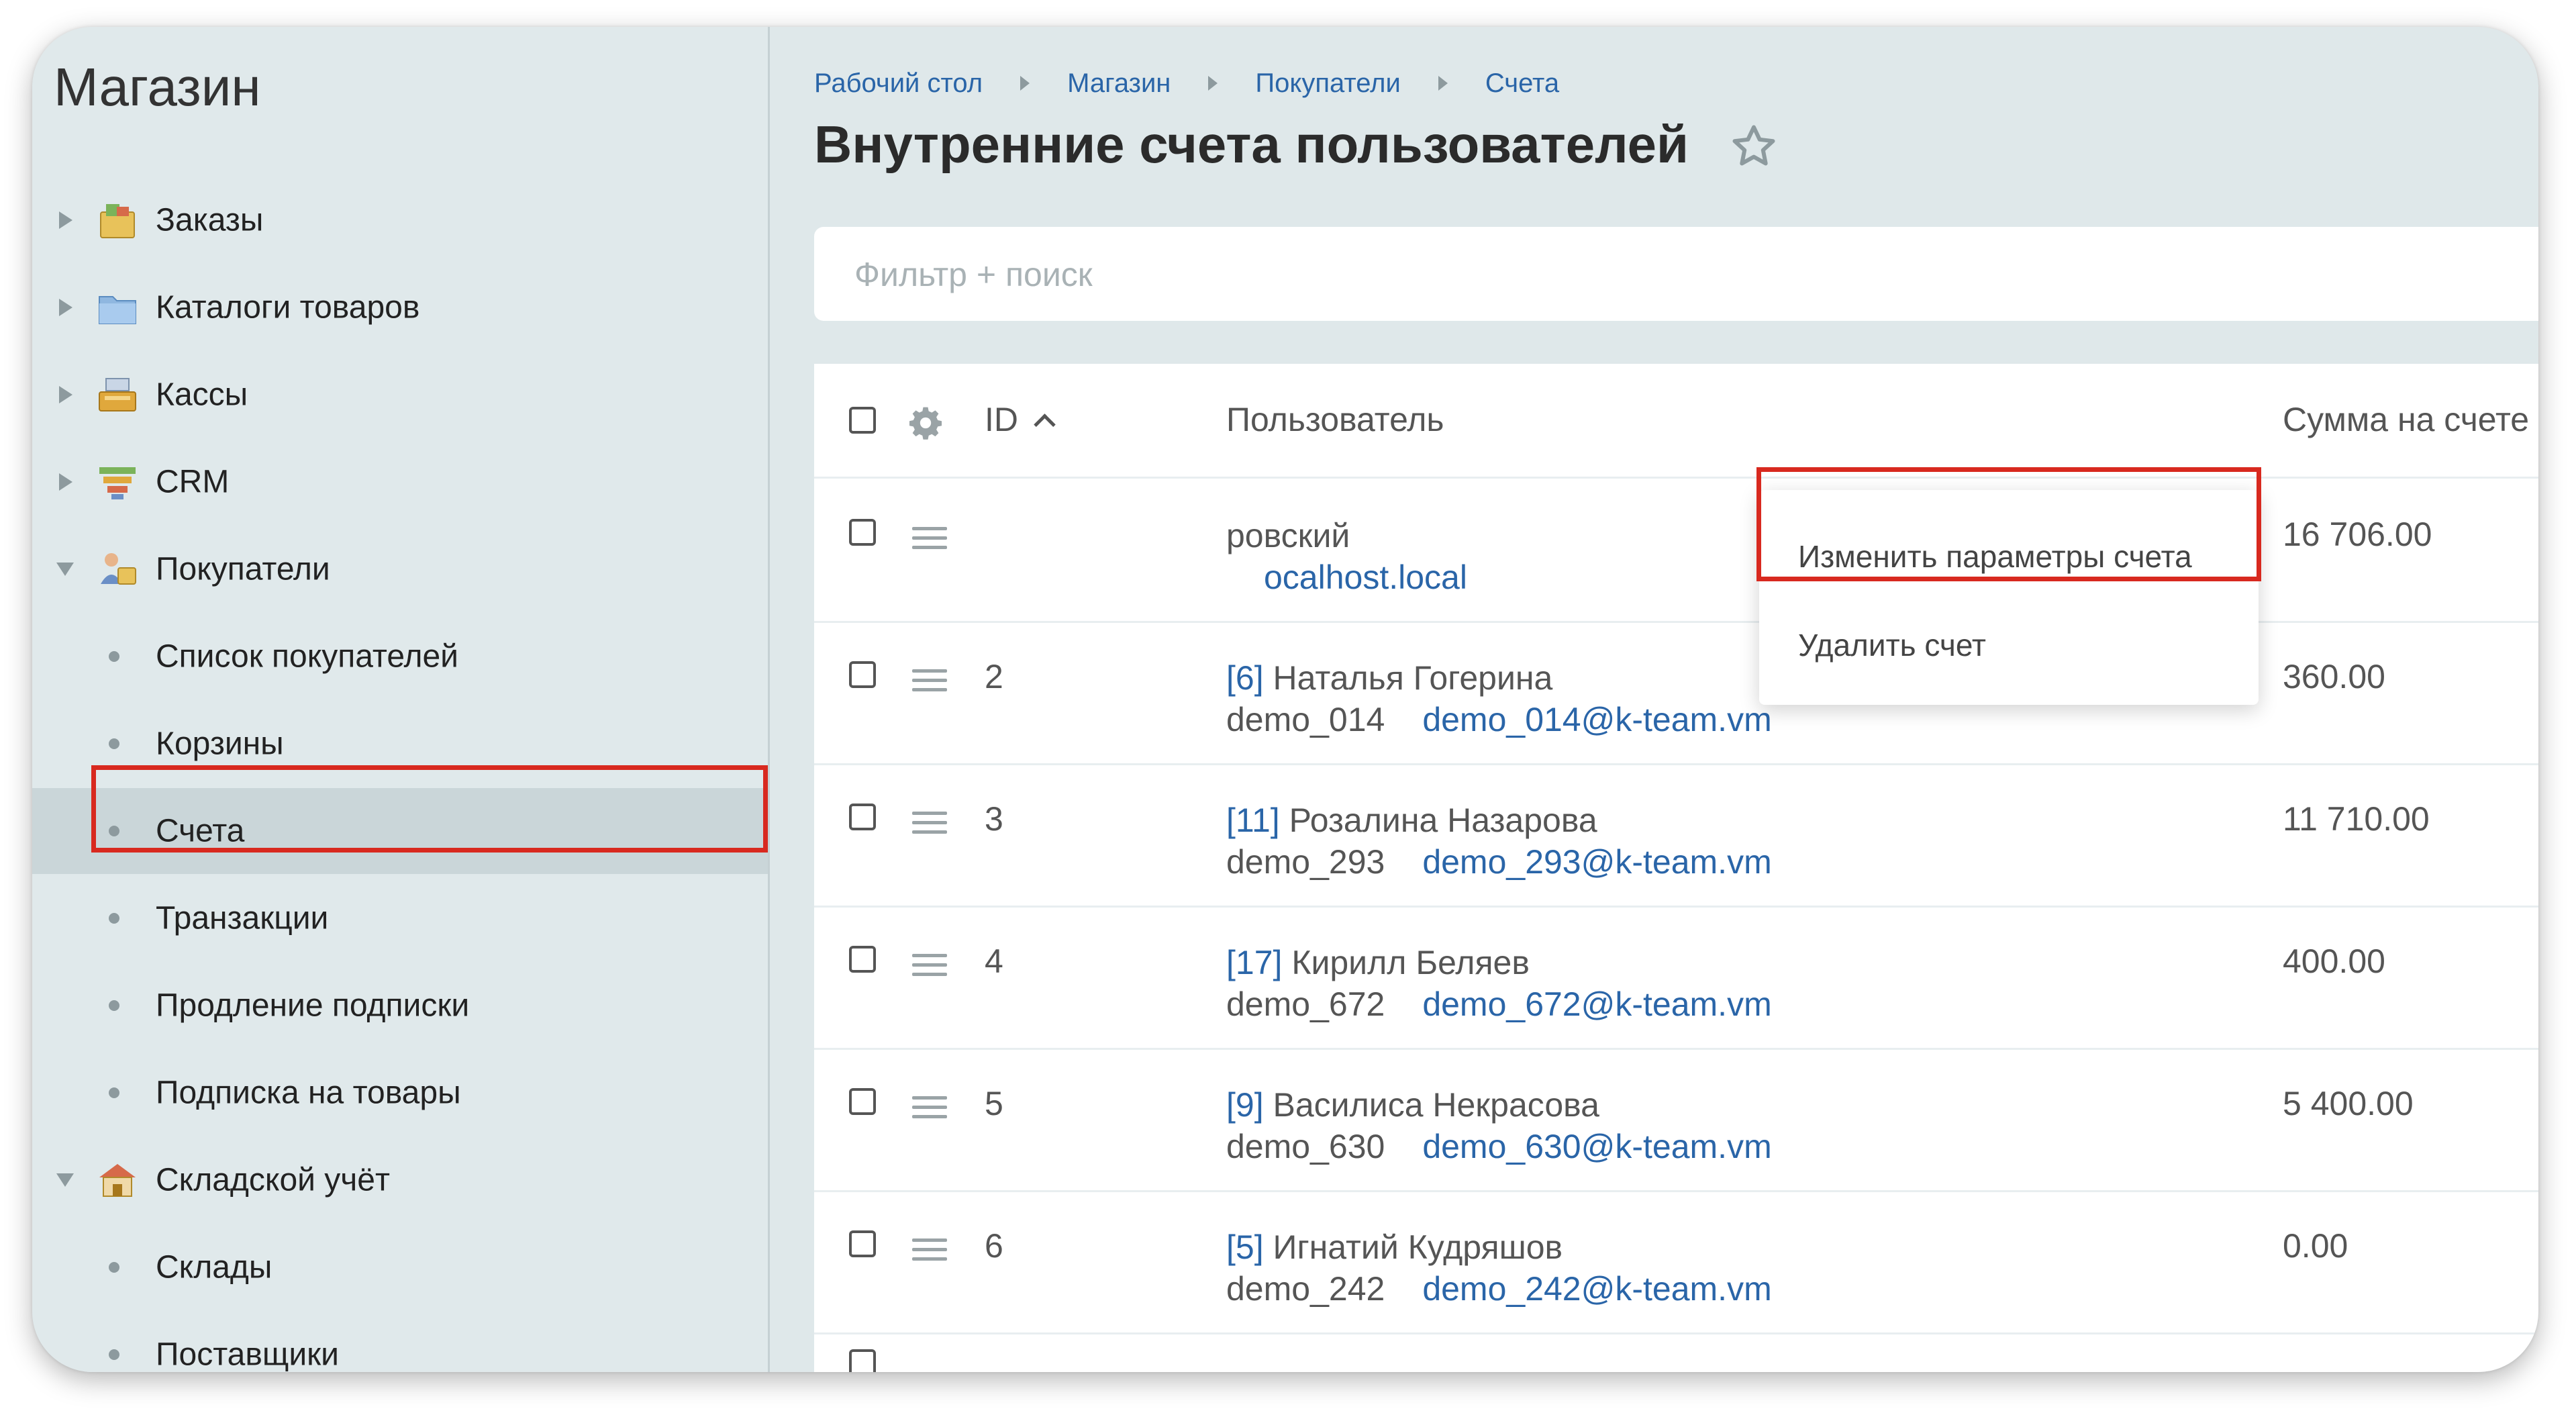  Describe the element at coordinates (1305, 862) in the screenshot. I see `user-login: demo_293` at that location.